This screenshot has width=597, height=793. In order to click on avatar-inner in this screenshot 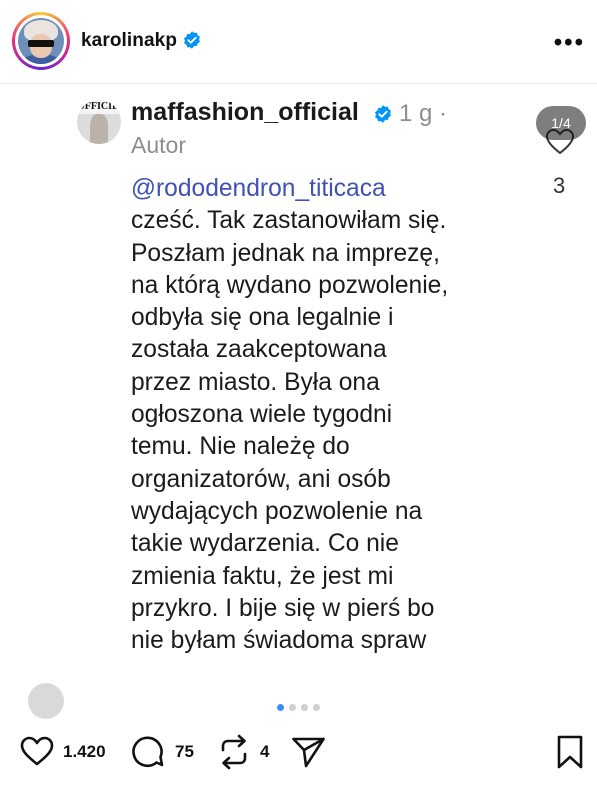, I will do `click(41, 41)`.